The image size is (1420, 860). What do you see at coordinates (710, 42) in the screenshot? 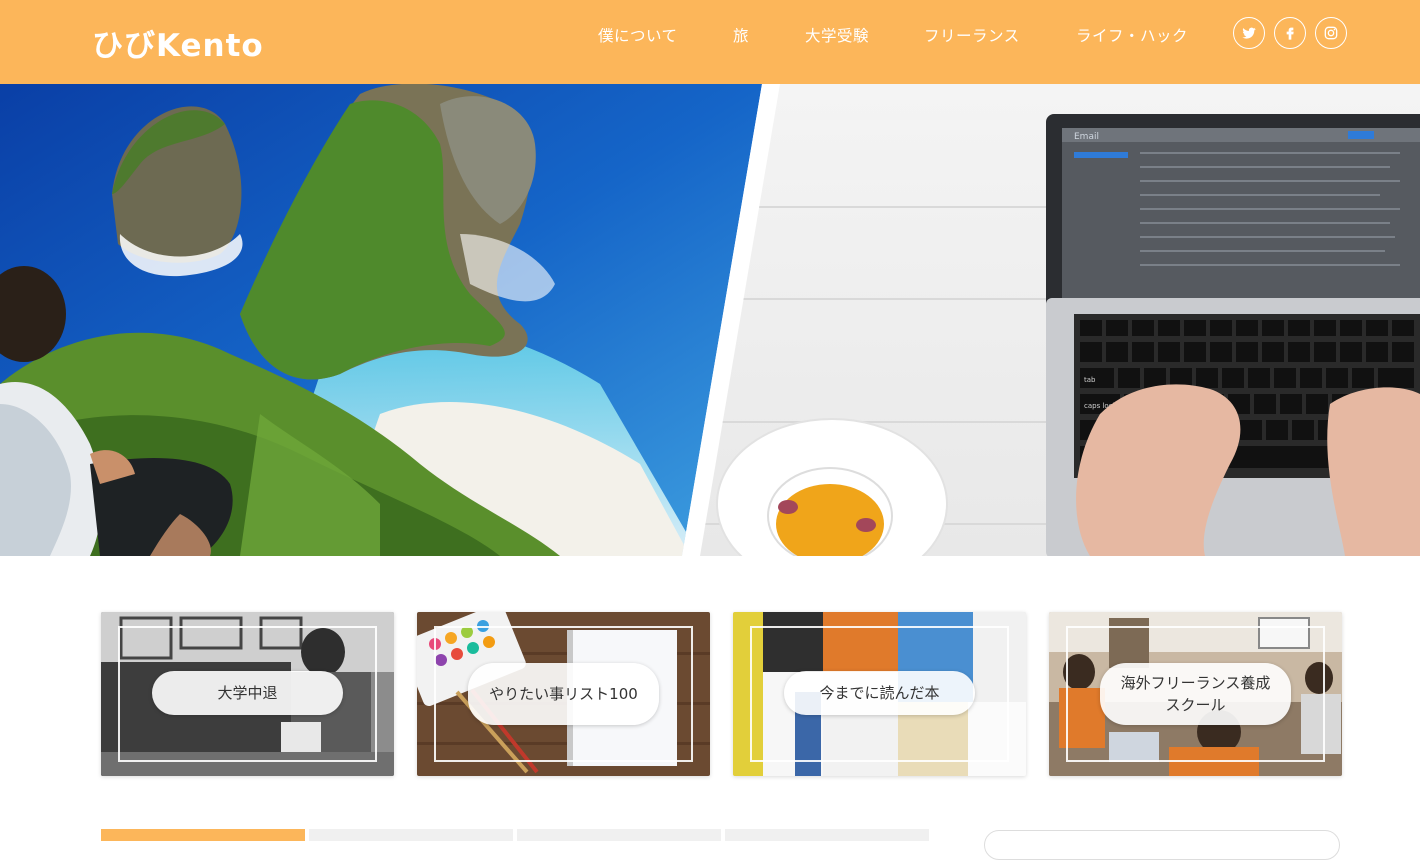
I see `site-header: ひびKento 僕について 旅 大学受験 フリーランス ライフ・ハック` at bounding box center [710, 42].